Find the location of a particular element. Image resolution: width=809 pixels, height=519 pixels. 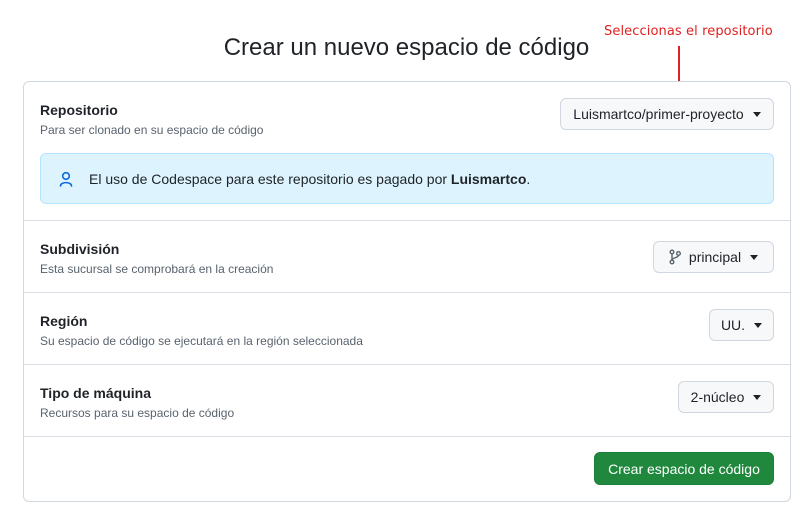

machine-select: 2-núcleo is located at coordinates (726, 397).